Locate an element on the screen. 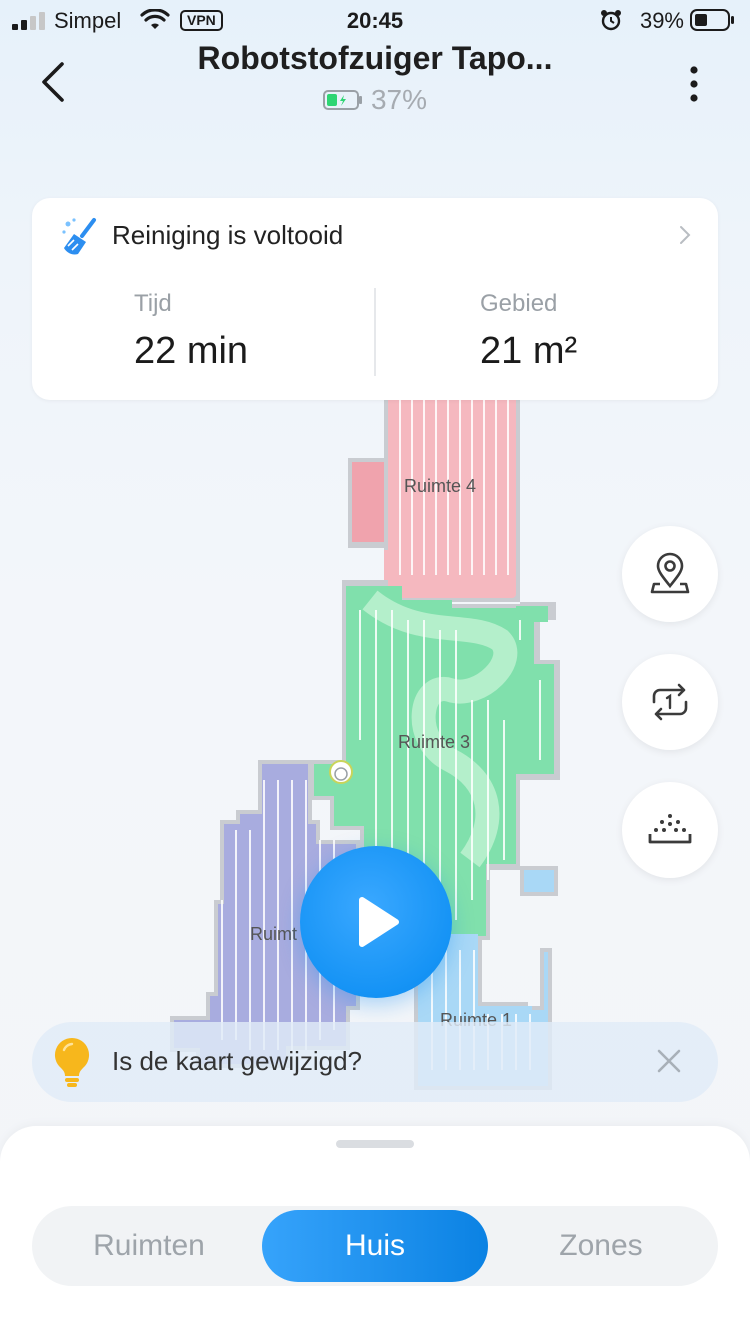 The width and height of the screenshot is (750, 1334). close-icon is located at coordinates (669, 1061).